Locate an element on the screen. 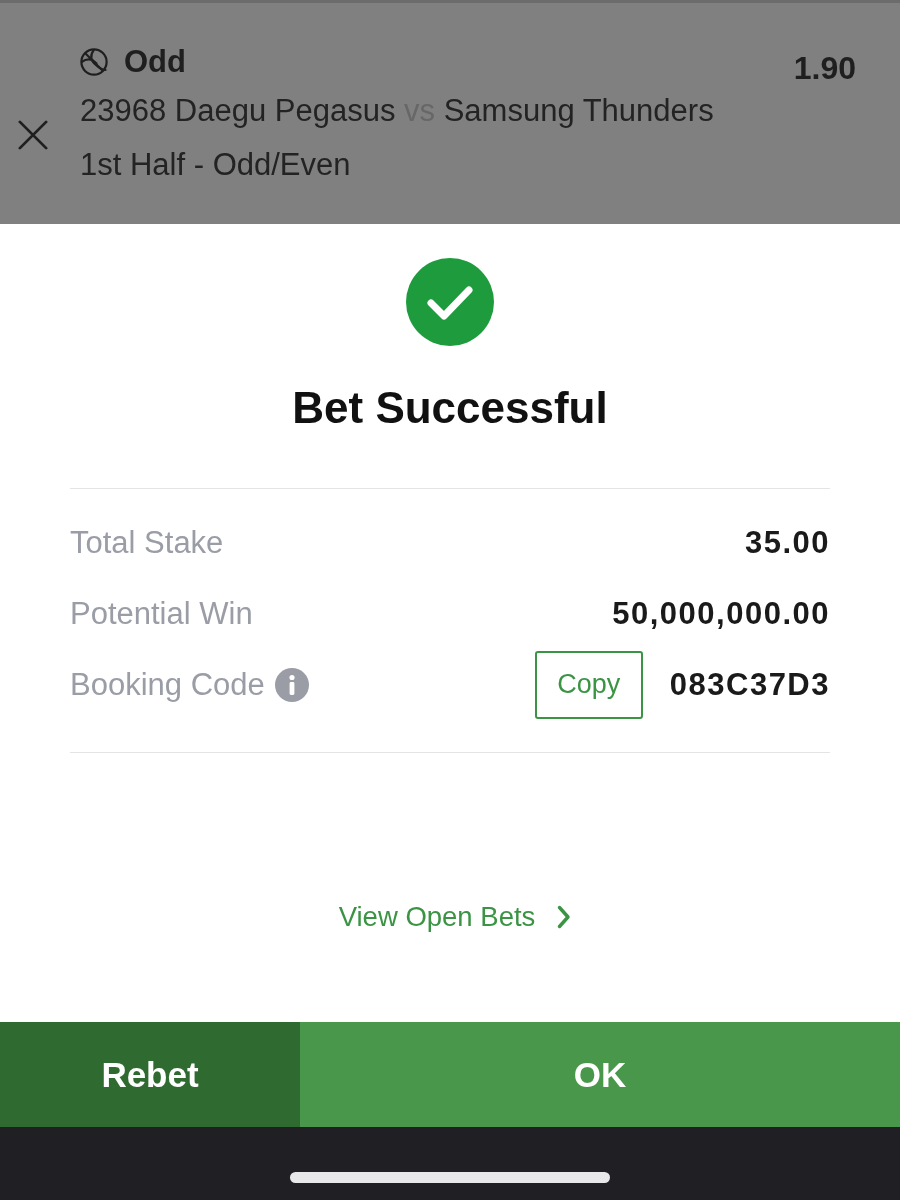  summary-value: 083C37D3 is located at coordinates (749, 684).